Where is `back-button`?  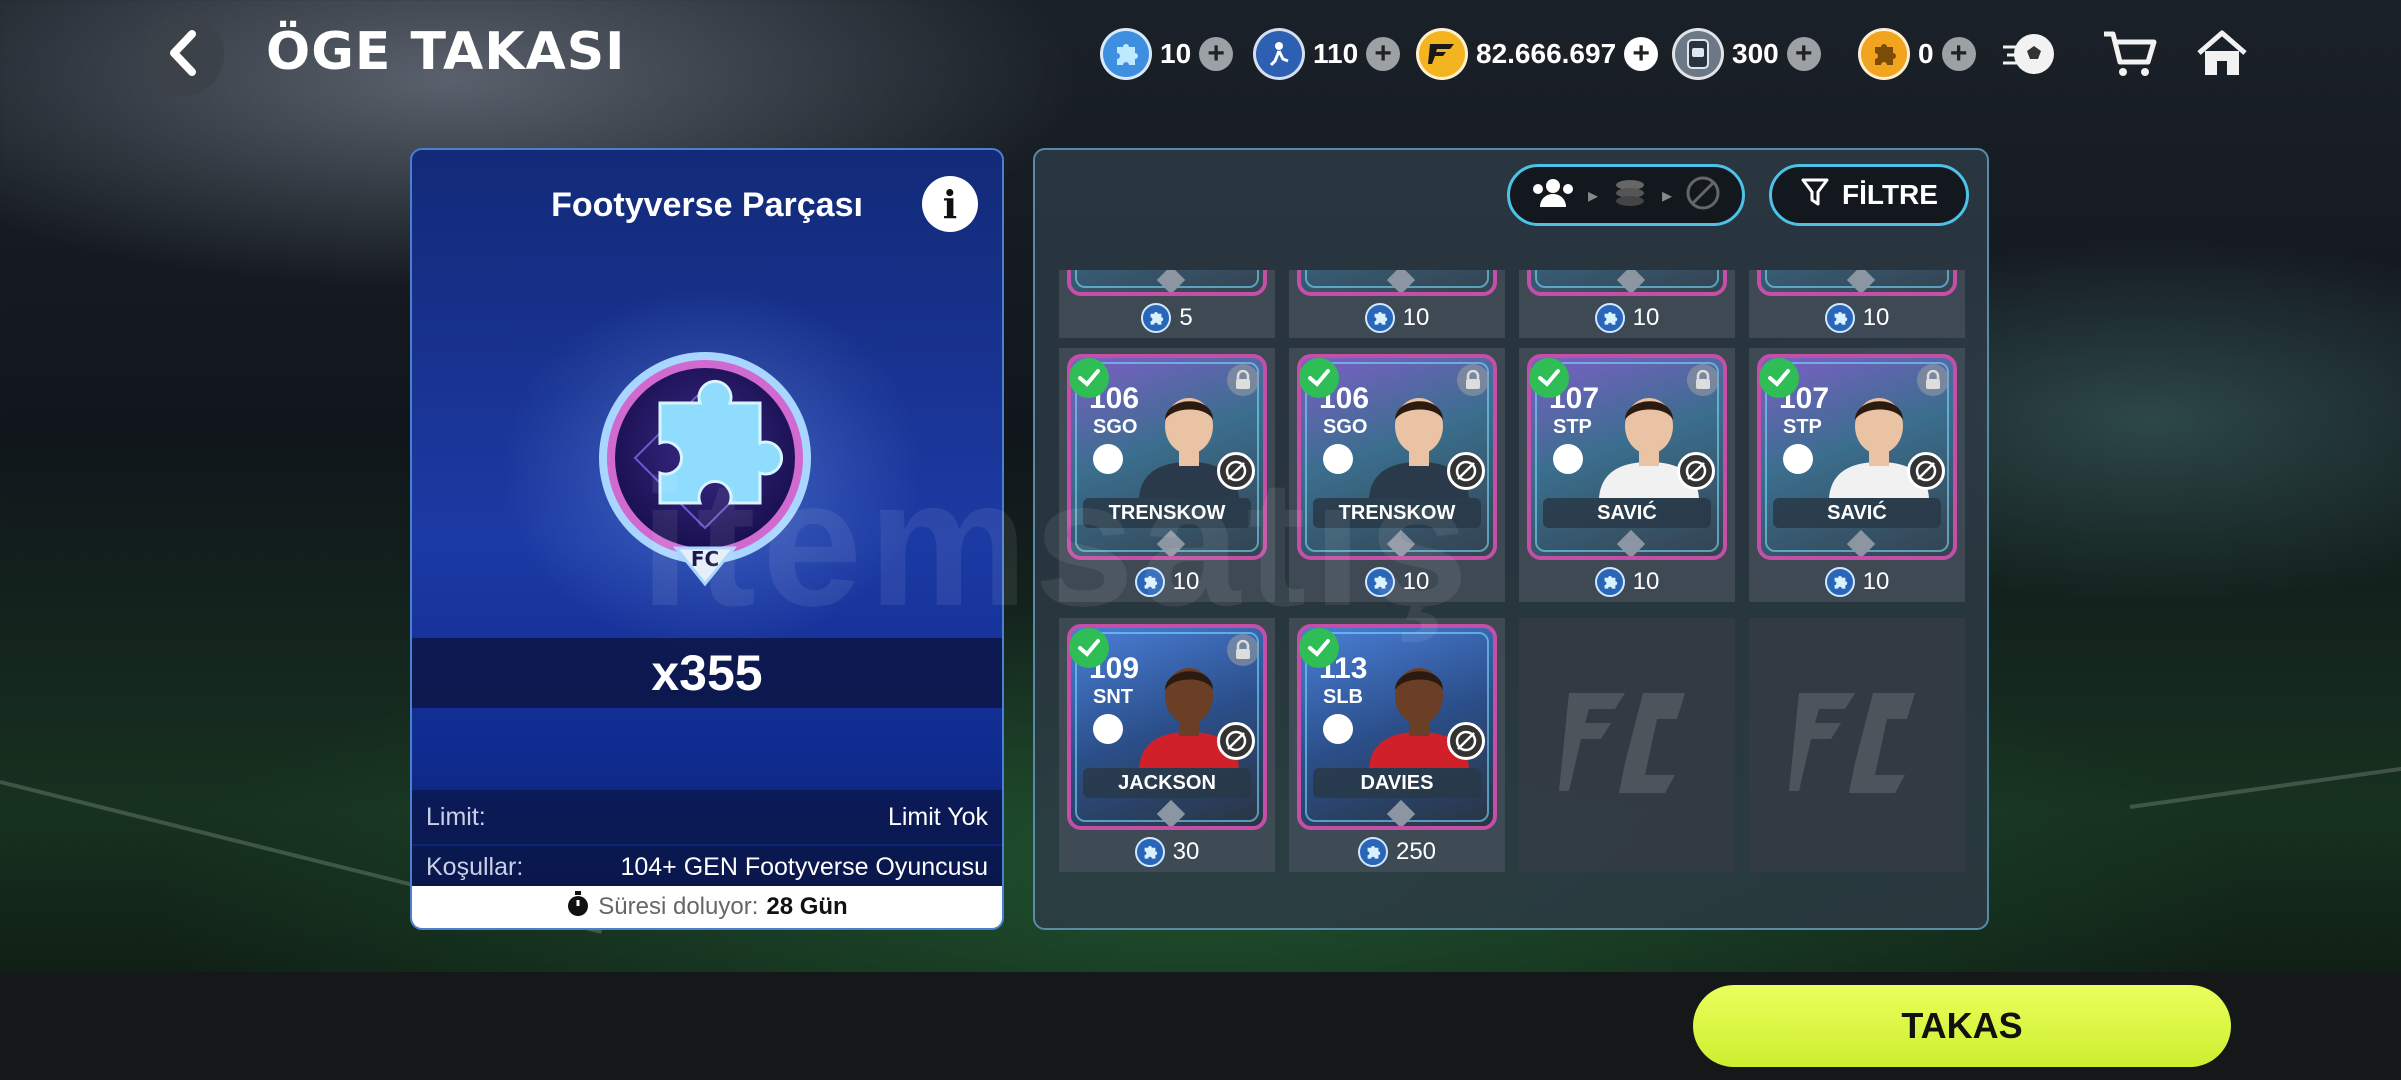
back-button is located at coordinates (183, 55).